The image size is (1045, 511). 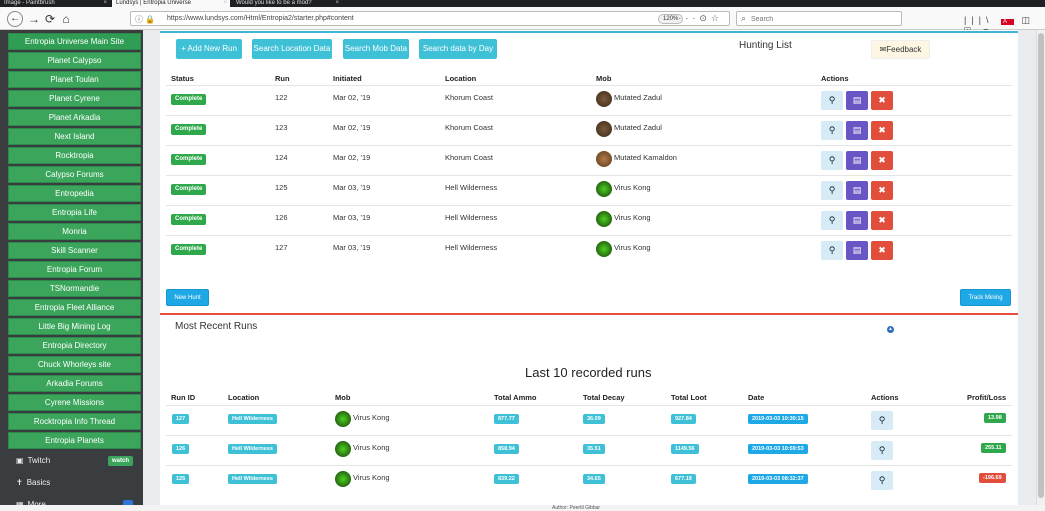 I want to click on header-initiated: Initiated, so click(x=347, y=78).